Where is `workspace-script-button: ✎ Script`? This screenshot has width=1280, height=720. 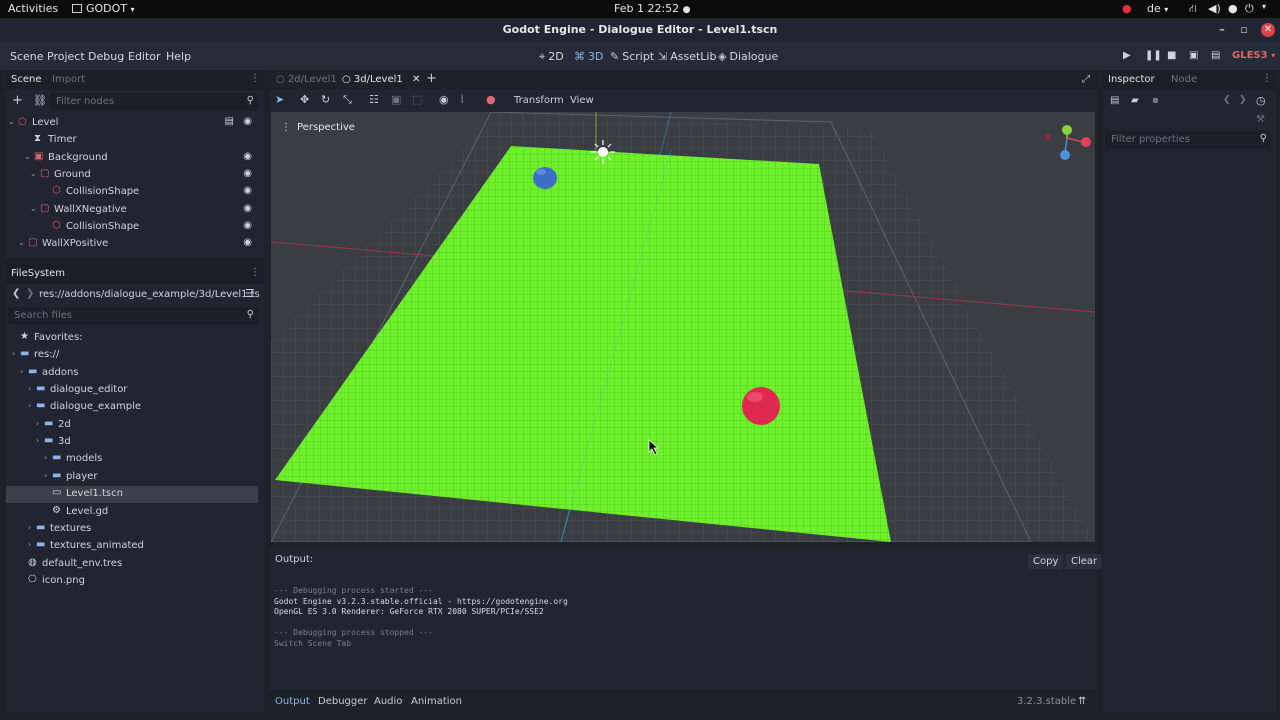
workspace-script-button: ✎ Script is located at coordinates (632, 56).